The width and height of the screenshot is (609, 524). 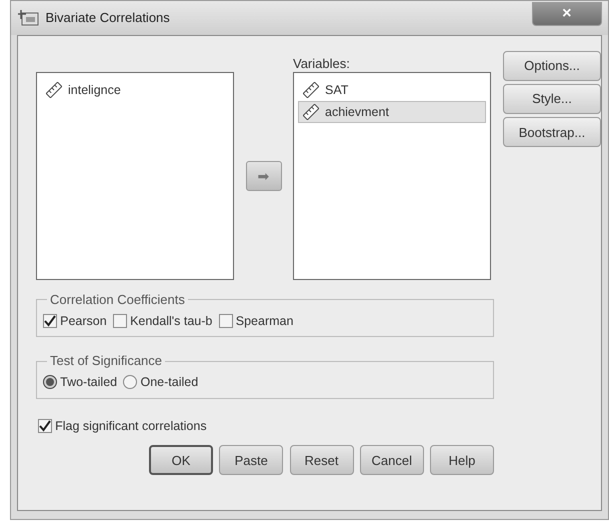 What do you see at coordinates (392, 460) in the screenshot?
I see `dialog-button: Cancel` at bounding box center [392, 460].